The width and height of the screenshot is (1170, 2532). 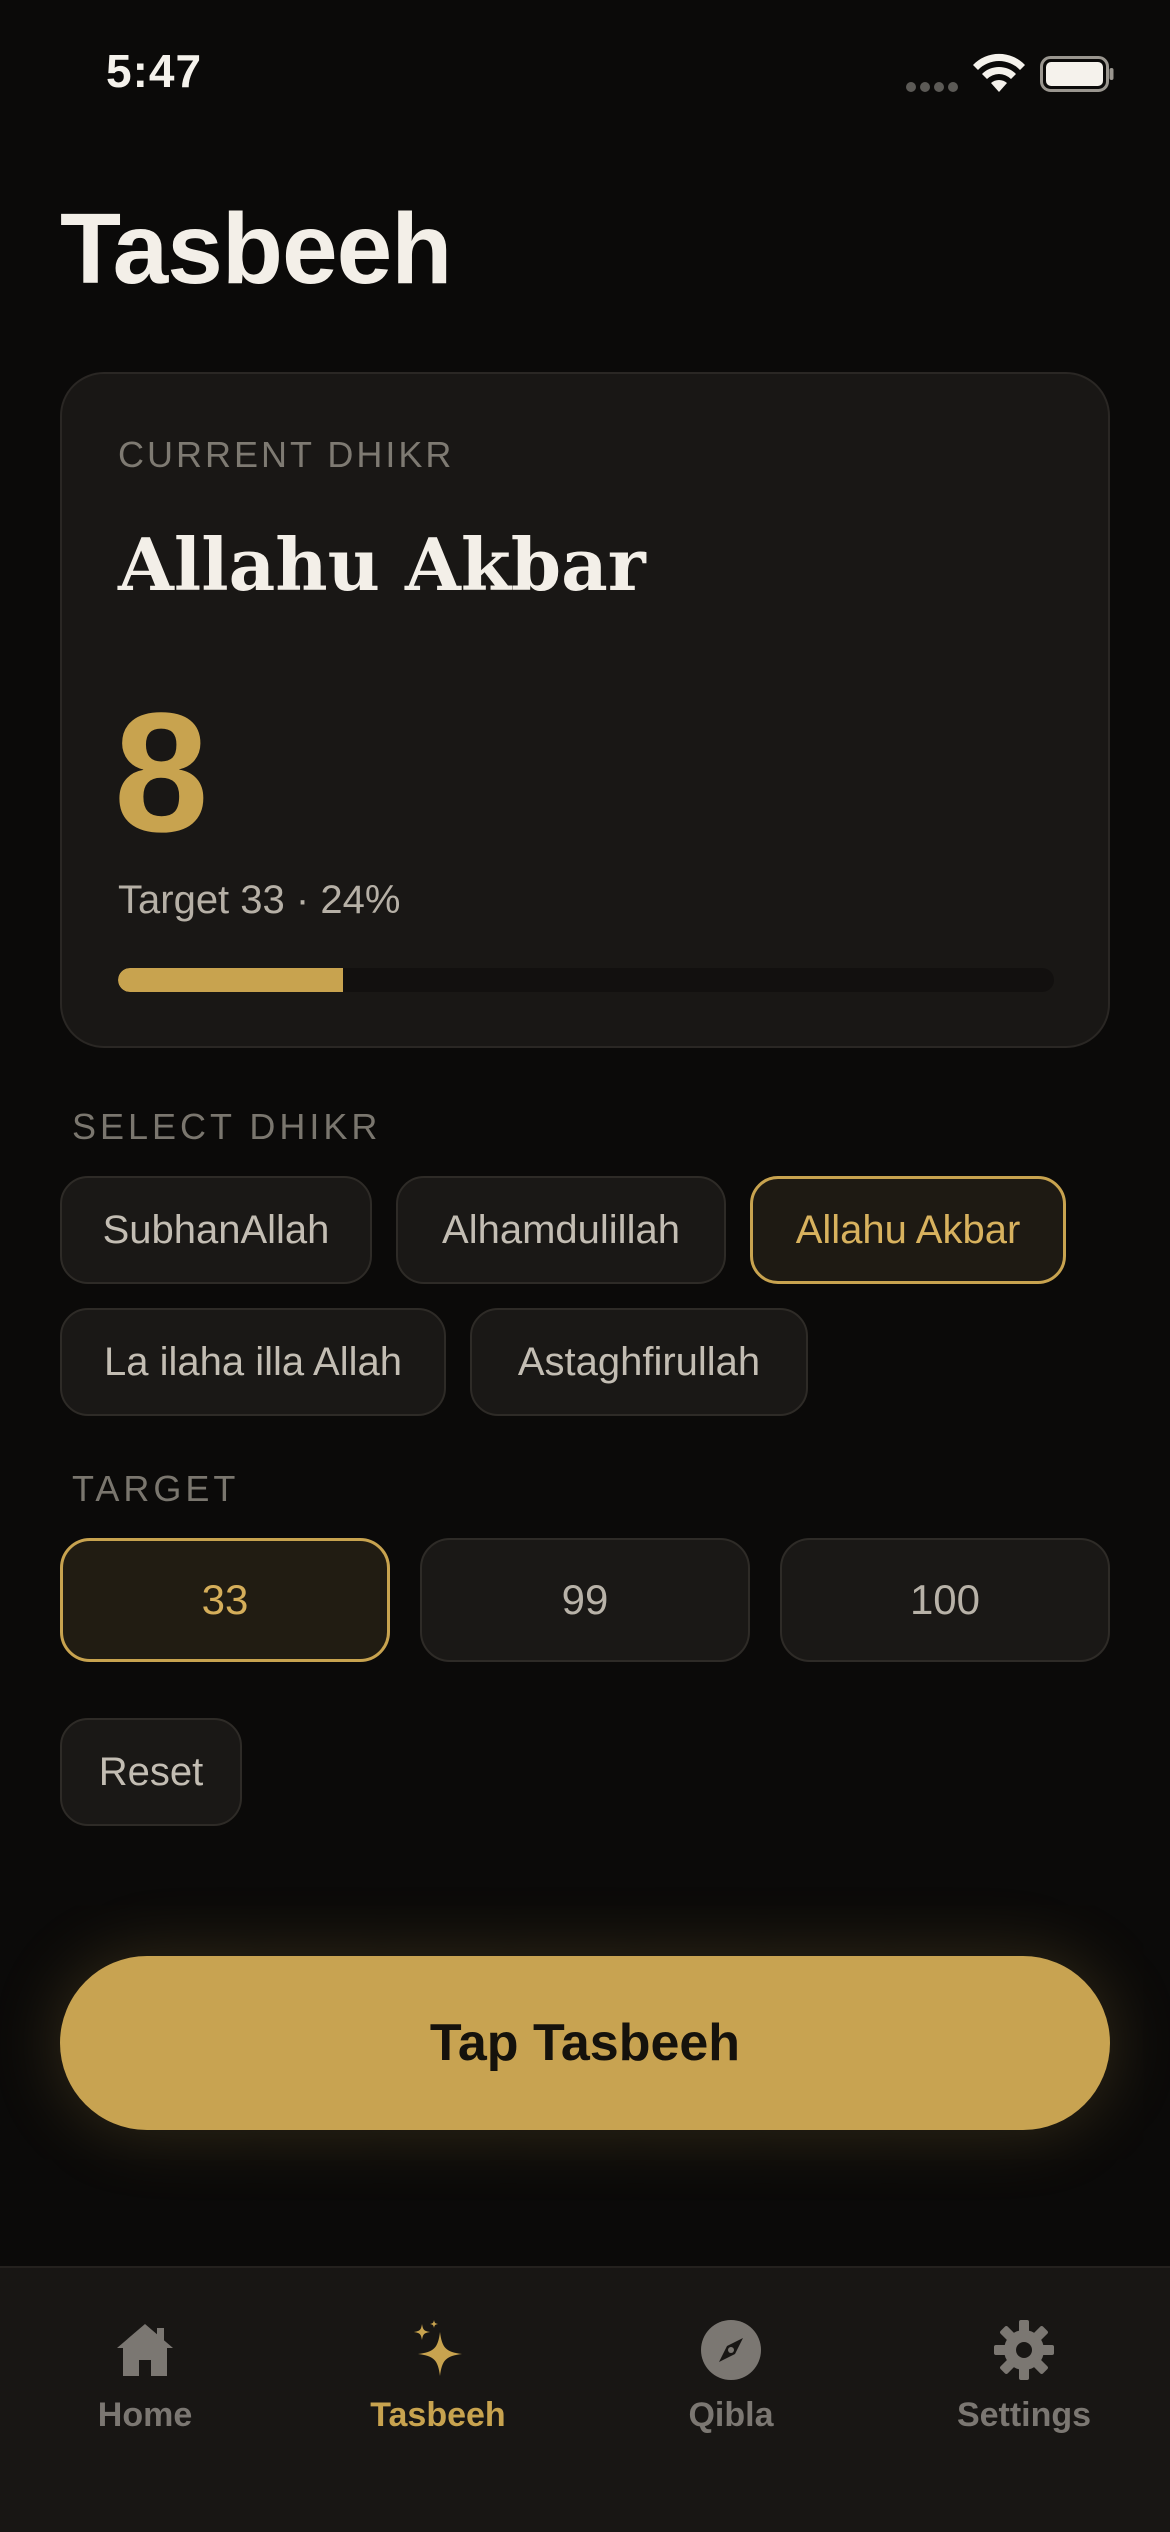 What do you see at coordinates (253, 1362) in the screenshot?
I see `dhikr-chip-la-ilaha-illa-allah: La ilaha illa Allah` at bounding box center [253, 1362].